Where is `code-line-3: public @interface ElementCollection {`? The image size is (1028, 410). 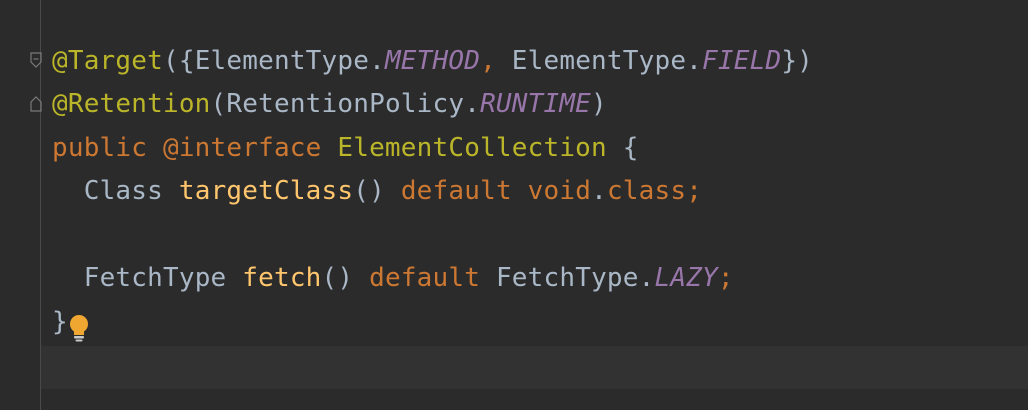
code-line-3: public @interface ElementCollection { is located at coordinates (345, 148).